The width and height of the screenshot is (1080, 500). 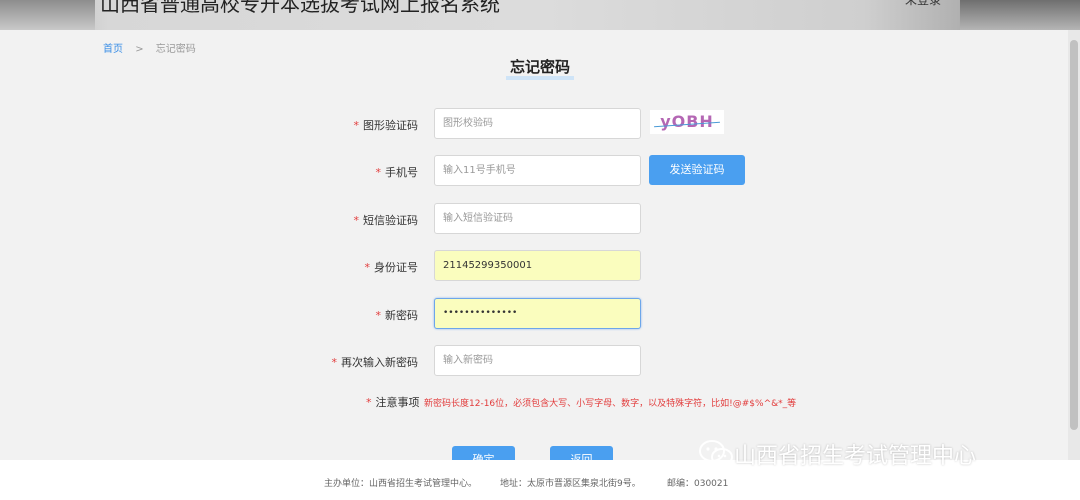 I want to click on page-title: 忘记密码, so click(x=540, y=69).